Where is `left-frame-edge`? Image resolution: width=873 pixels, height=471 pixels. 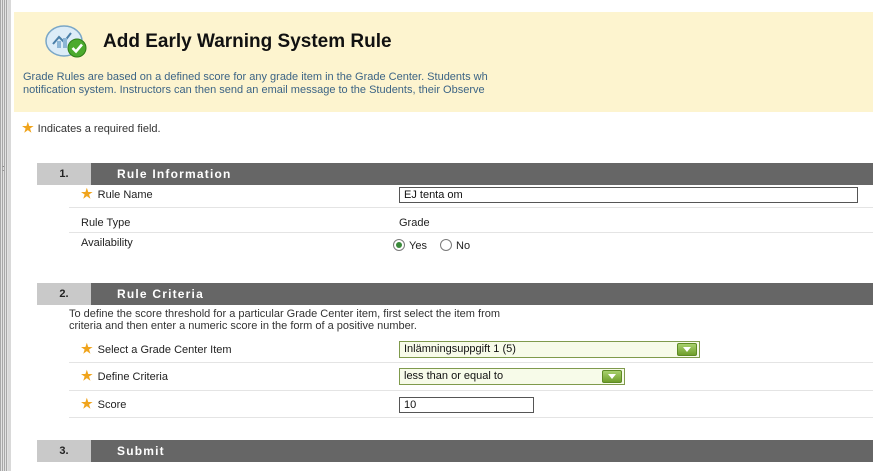
left-frame-edge is located at coordinates (9, 235).